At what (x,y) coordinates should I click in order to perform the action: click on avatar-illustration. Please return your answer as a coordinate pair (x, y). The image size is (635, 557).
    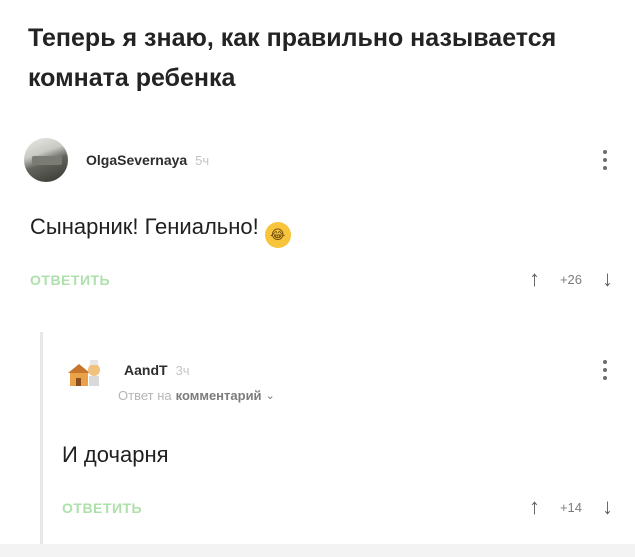
    Looking at the image, I should click on (84, 373).